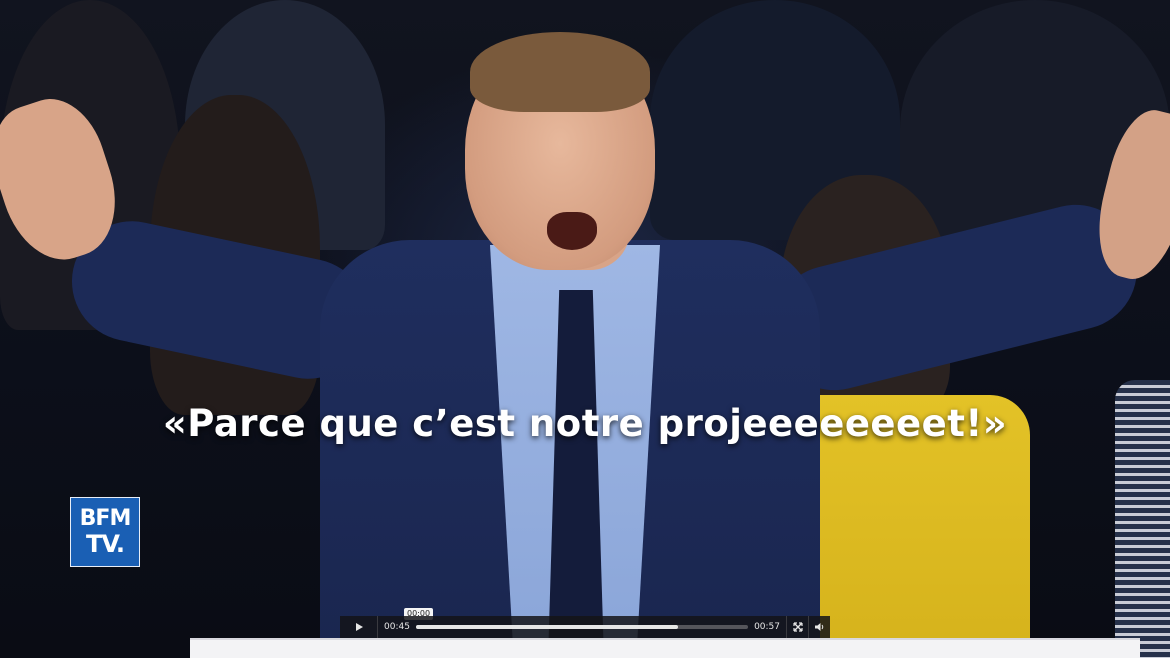 This screenshot has height=658, width=1170. I want to click on caption: «Parce que c’est notre projeeeeeeeet!», so click(585, 423).